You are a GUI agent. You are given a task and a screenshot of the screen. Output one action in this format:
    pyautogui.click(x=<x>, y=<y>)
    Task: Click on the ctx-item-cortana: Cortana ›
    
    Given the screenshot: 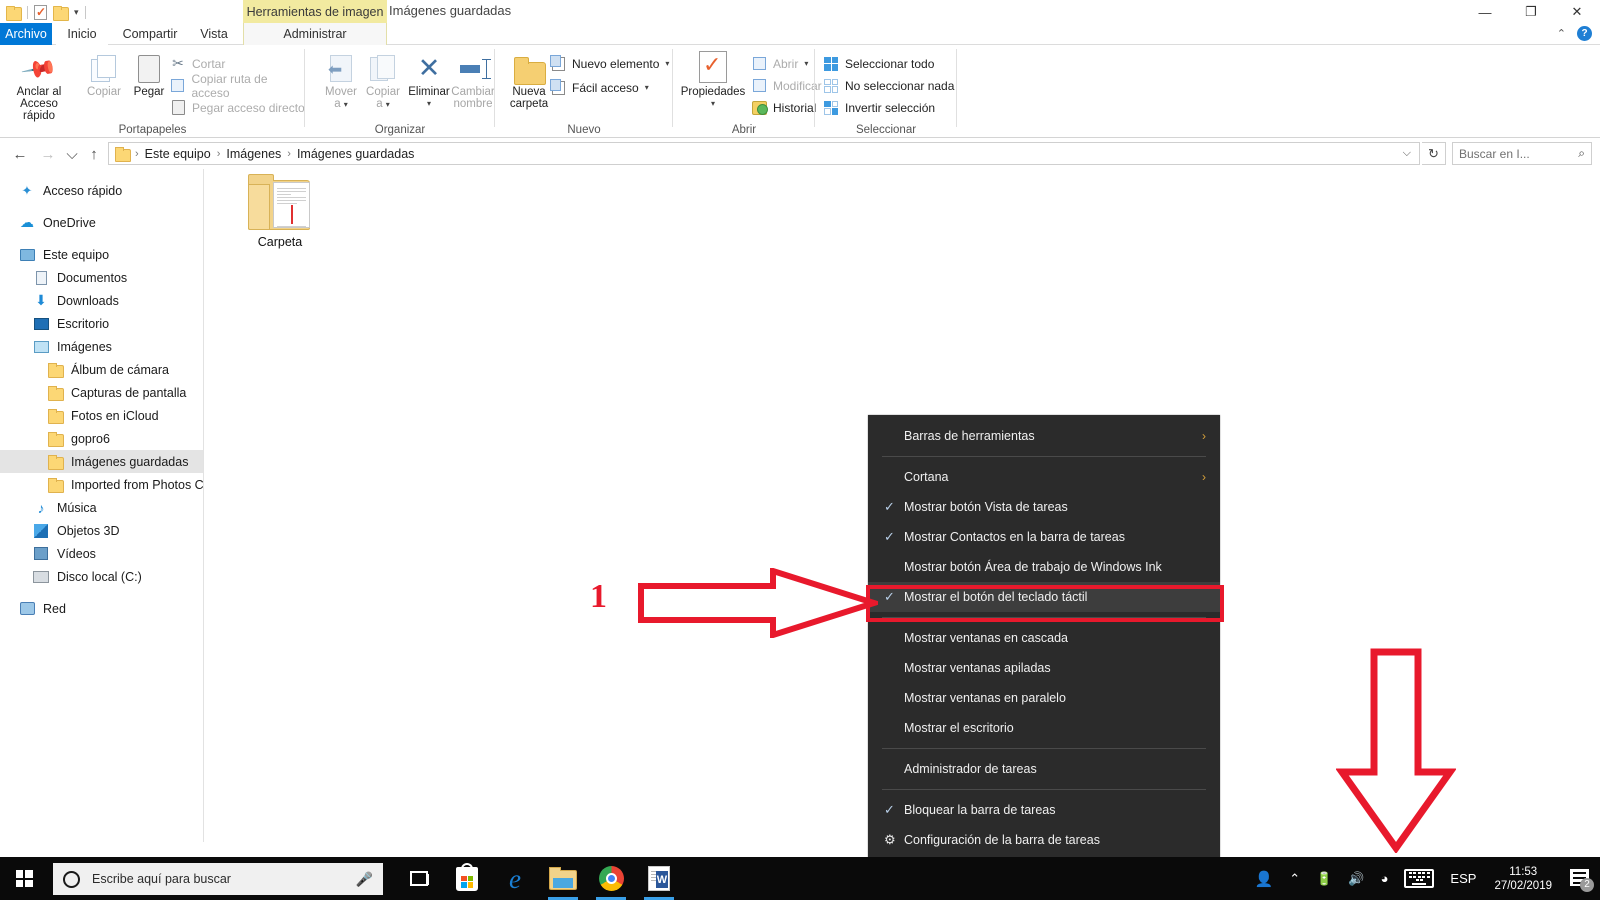 What is the action you would take?
    pyautogui.click(x=1044, y=477)
    